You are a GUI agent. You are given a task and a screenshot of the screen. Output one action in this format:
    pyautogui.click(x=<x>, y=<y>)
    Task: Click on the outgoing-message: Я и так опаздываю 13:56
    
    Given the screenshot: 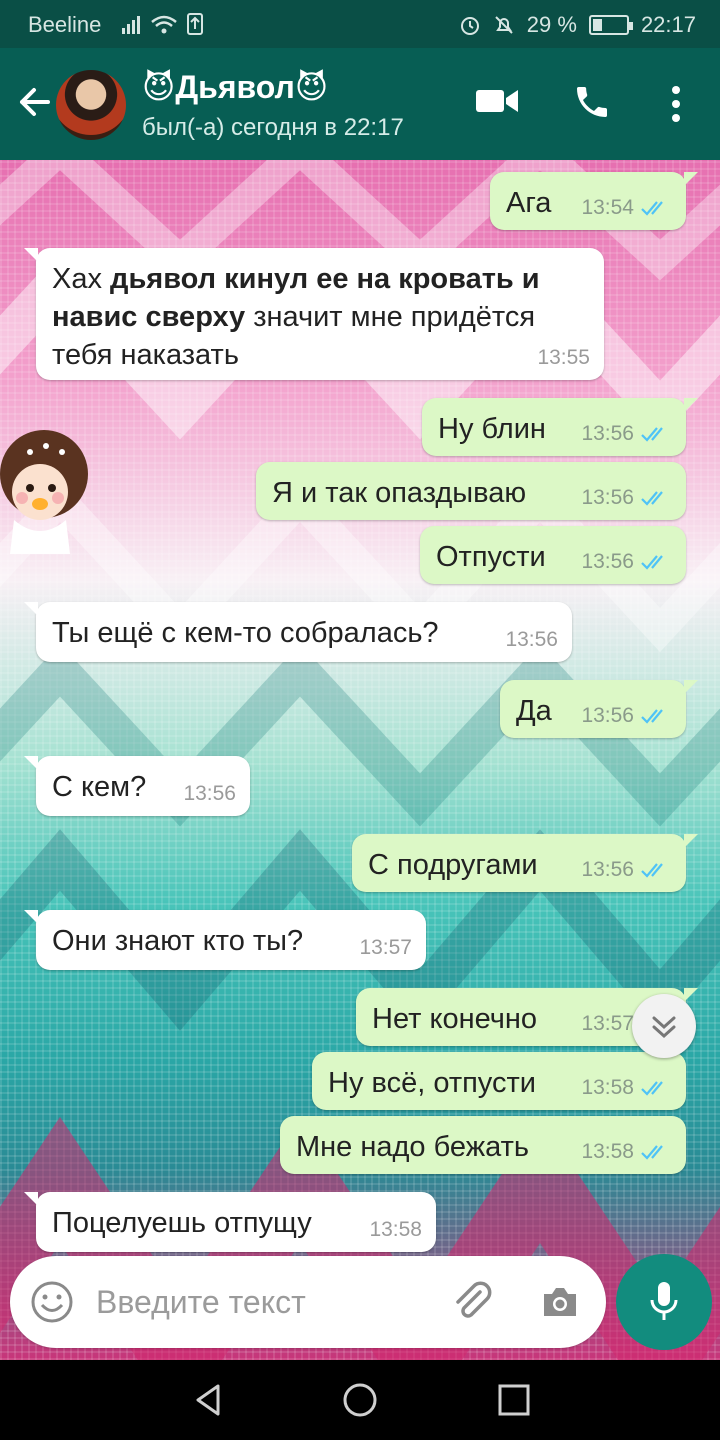 What is the action you would take?
    pyautogui.click(x=471, y=491)
    